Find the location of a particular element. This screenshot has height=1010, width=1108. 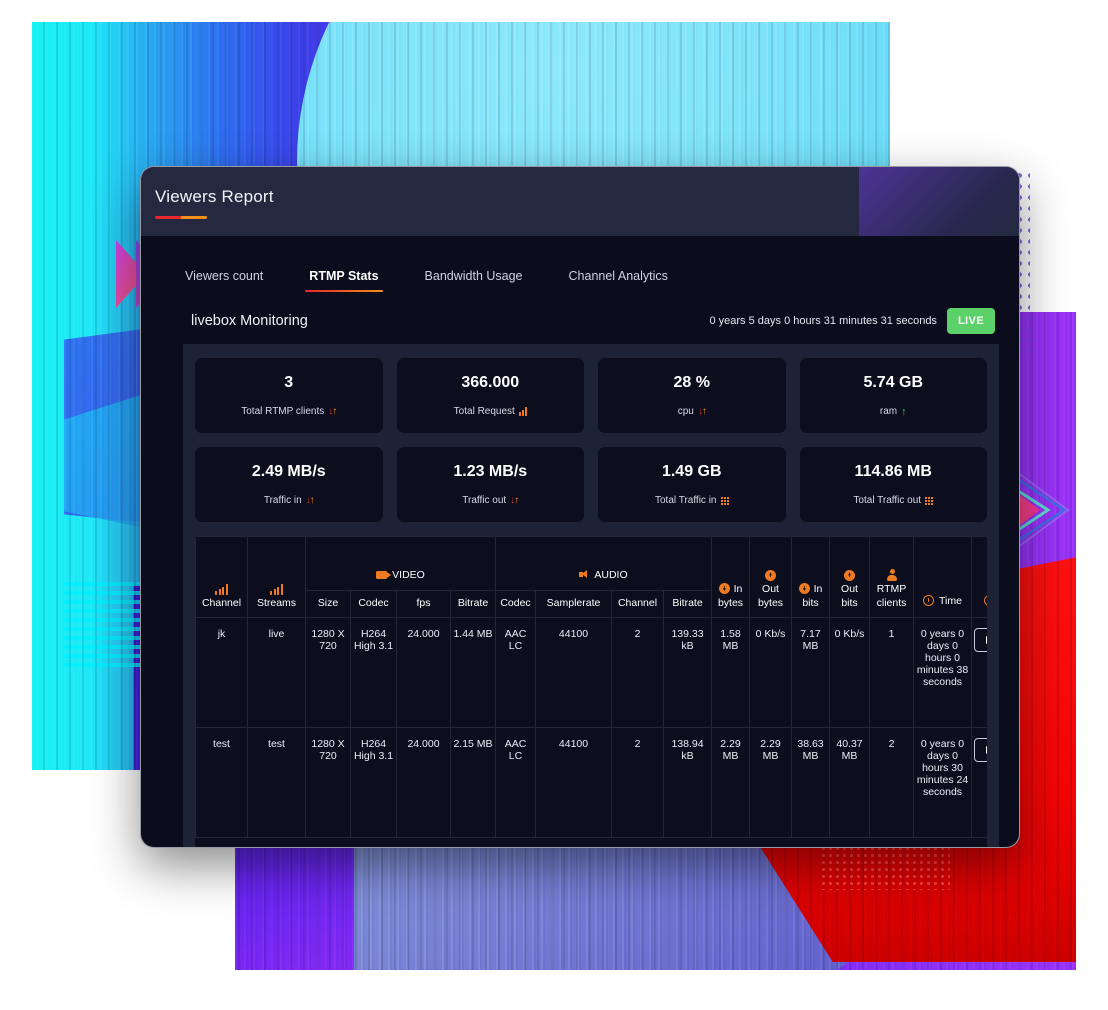

th-label: Channel is located at coordinates (221, 602).